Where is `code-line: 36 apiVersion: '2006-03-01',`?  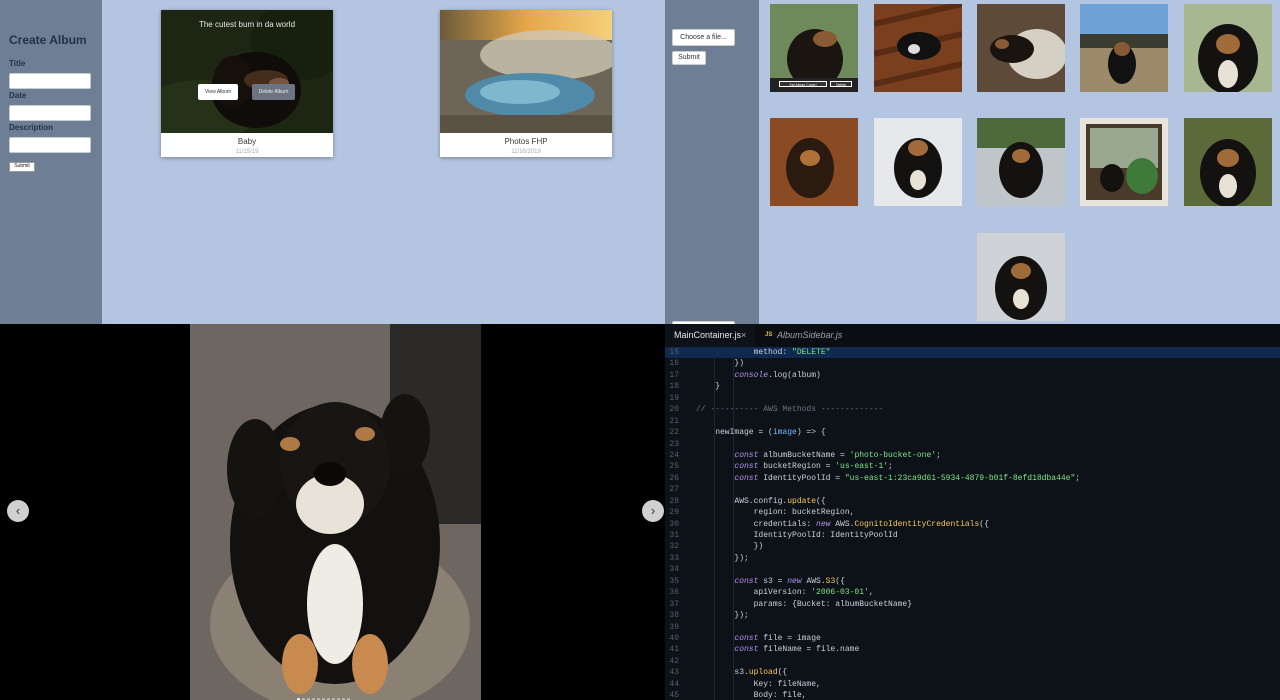
code-line: 36 apiVersion: '2006-03-01', is located at coordinates (972, 592).